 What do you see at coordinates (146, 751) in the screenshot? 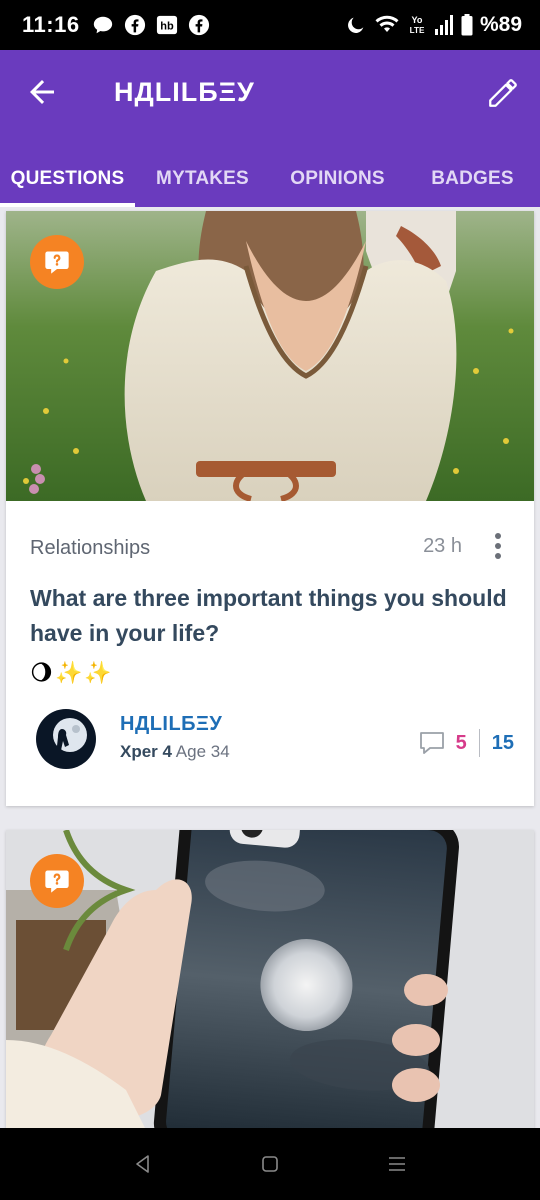
I see `xper-level: Xper 4` at bounding box center [146, 751].